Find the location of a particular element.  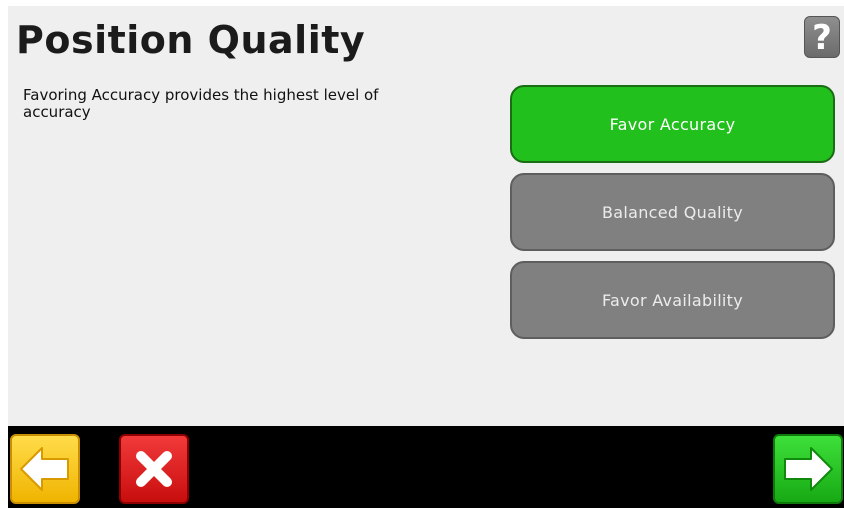

arrow-right-icon is located at coordinates (808, 469).